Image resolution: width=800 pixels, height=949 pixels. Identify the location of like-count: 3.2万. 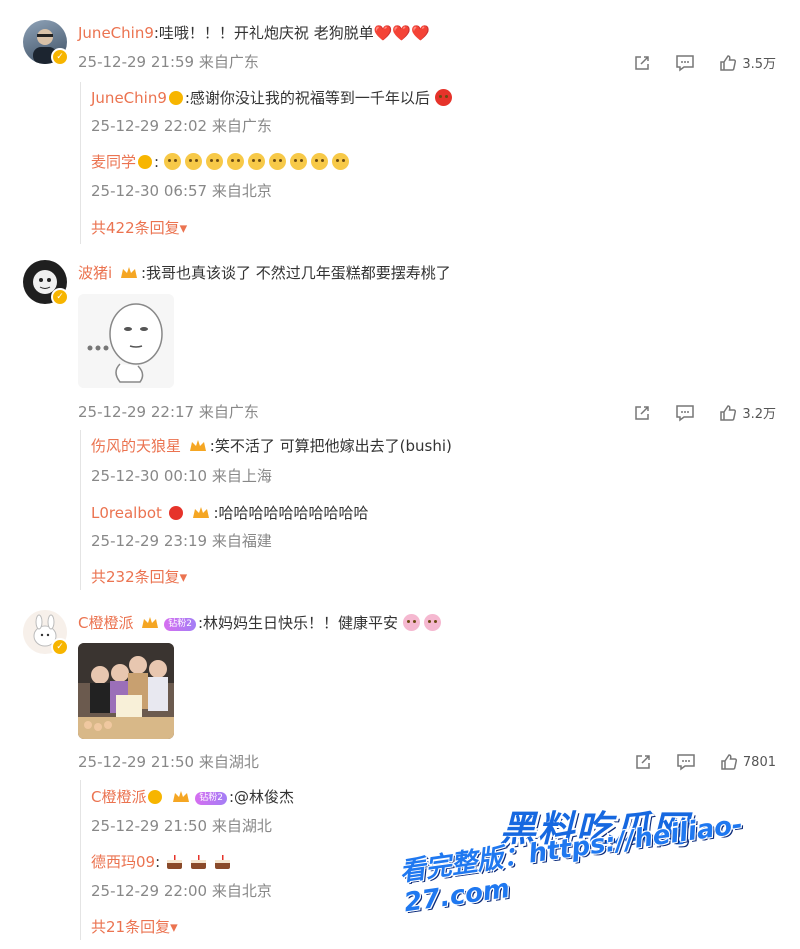
(759, 414).